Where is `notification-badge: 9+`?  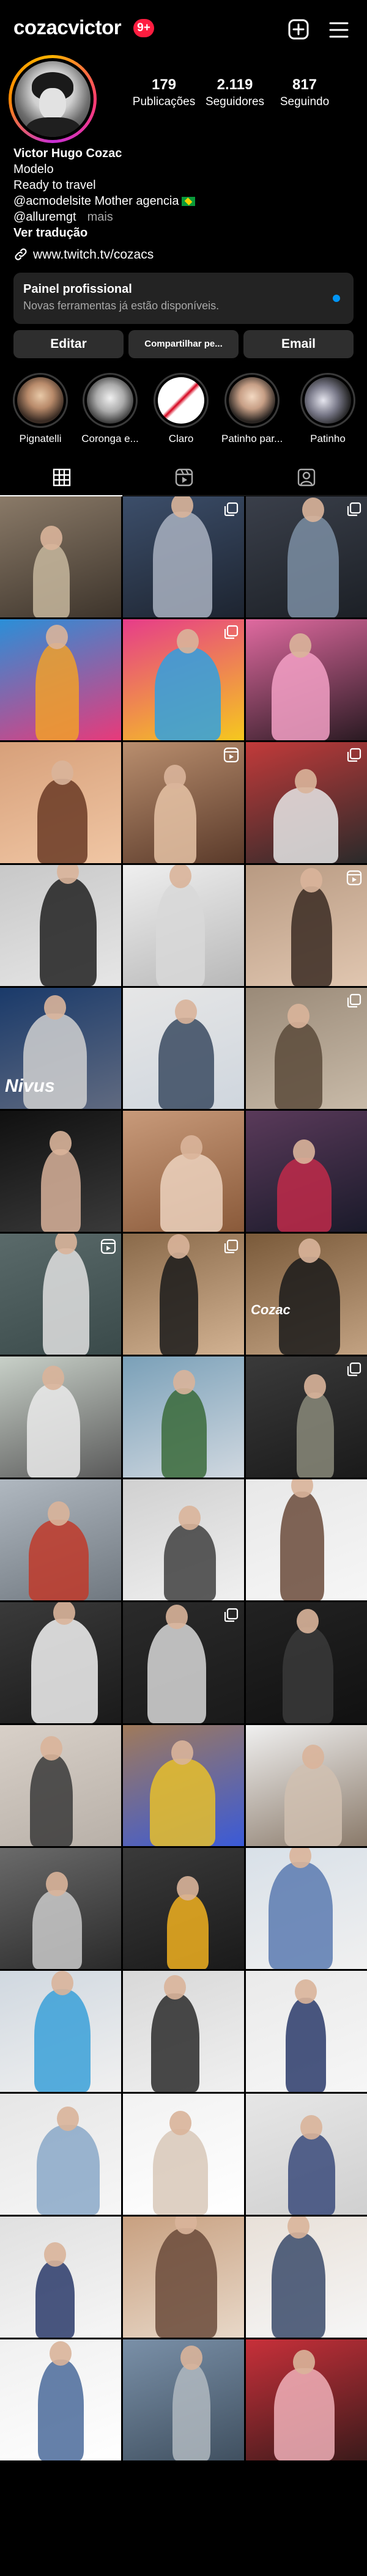 notification-badge: 9+ is located at coordinates (143, 28).